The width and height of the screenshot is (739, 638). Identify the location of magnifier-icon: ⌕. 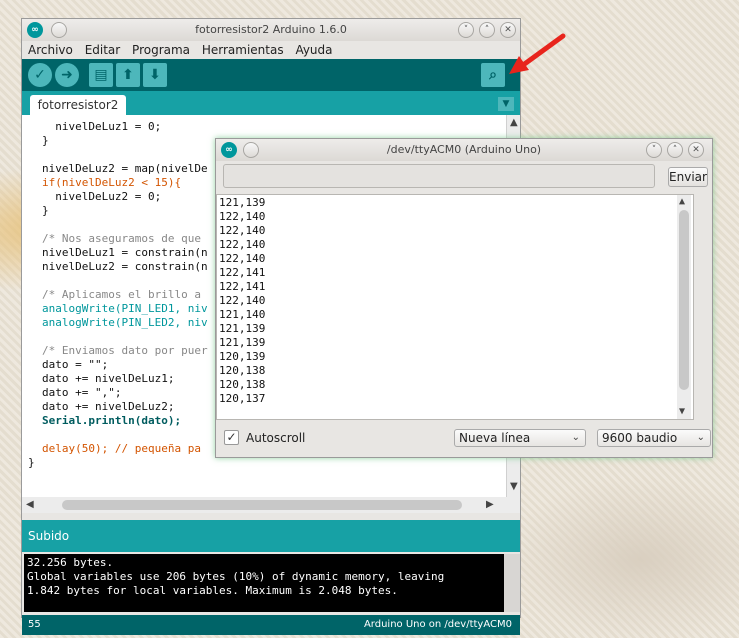
(493, 75).